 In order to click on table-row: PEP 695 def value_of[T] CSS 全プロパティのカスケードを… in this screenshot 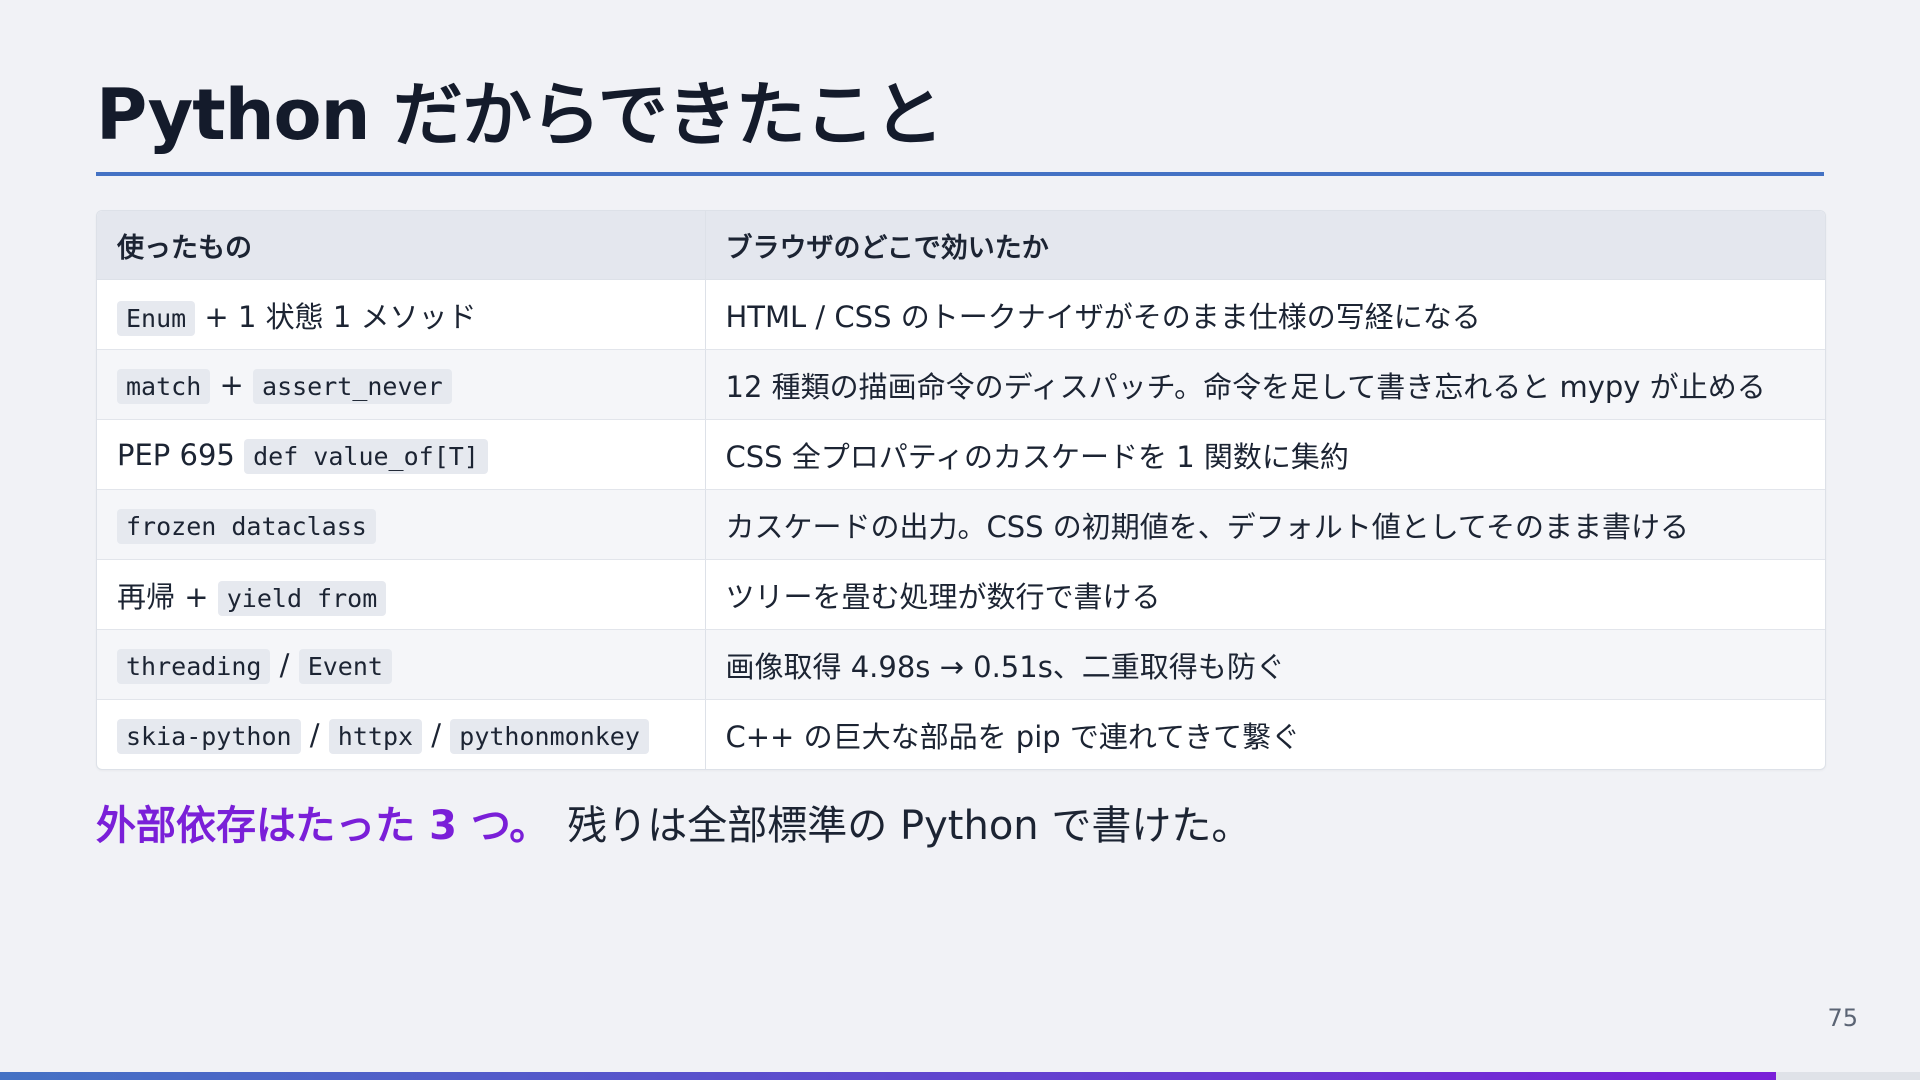, I will do `click(961, 454)`.